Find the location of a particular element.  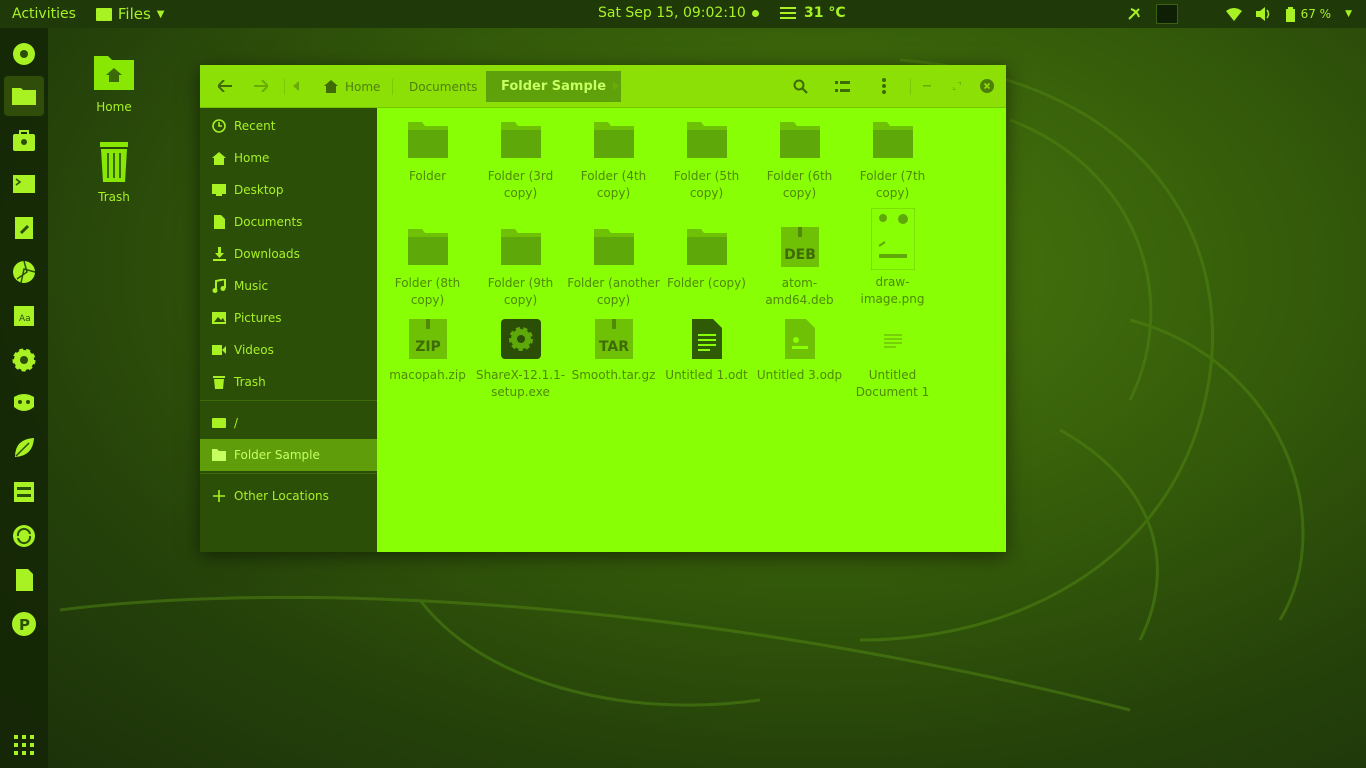

file-name: Folder (4th copy) is located at coordinates (613, 184).